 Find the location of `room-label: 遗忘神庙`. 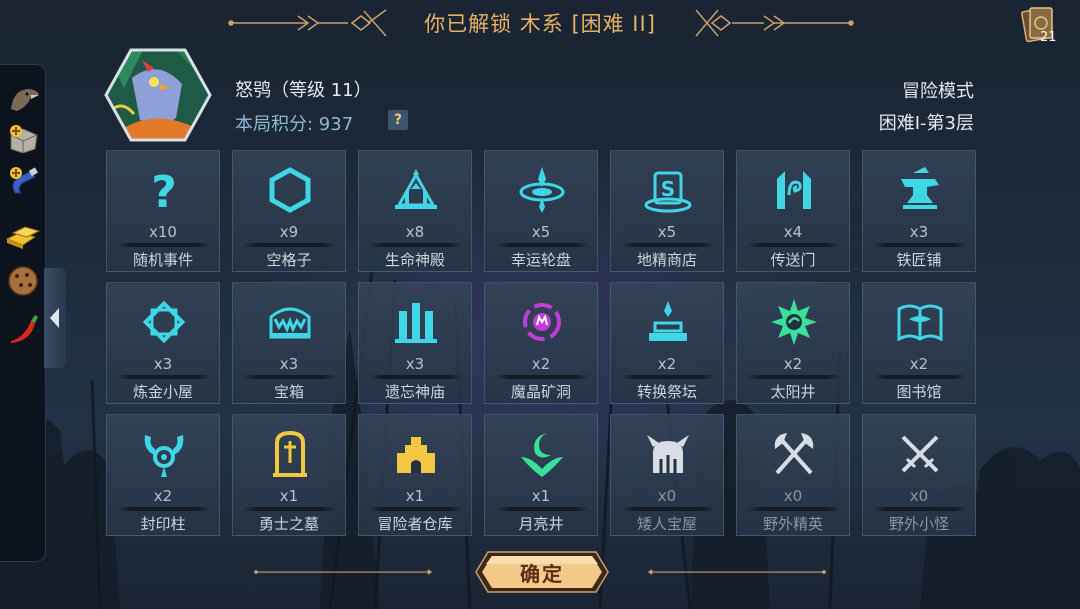

room-label: 遗忘神庙 is located at coordinates (414, 392).